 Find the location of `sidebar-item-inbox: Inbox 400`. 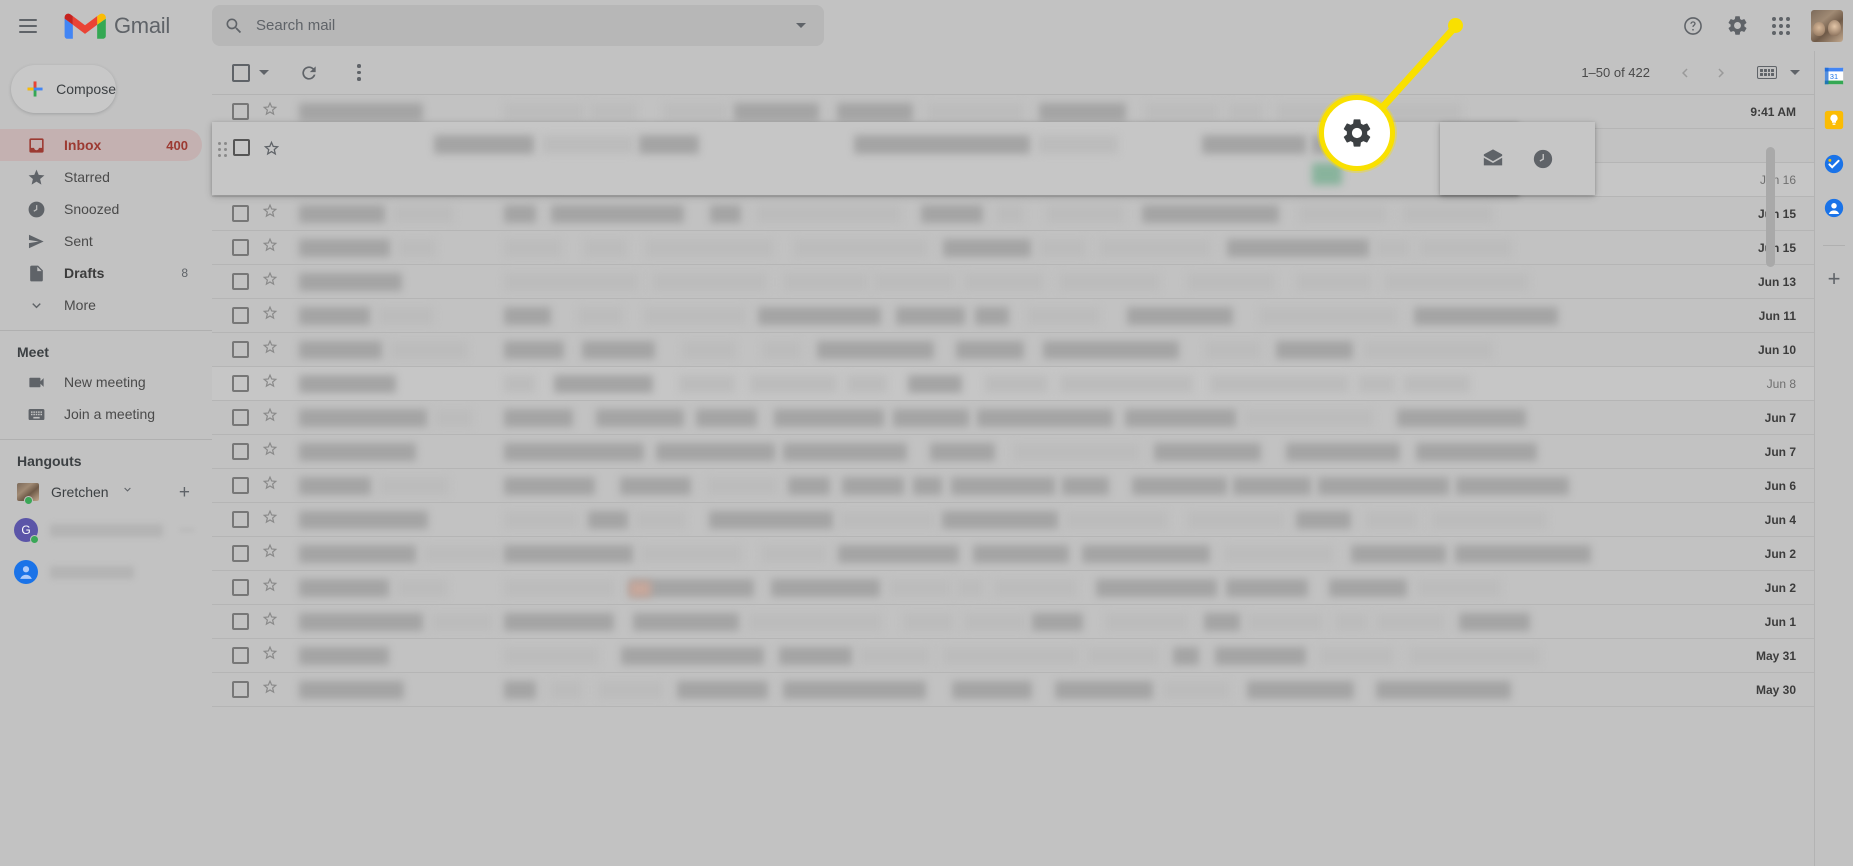

sidebar-item-inbox: Inbox 400 is located at coordinates (101, 145).